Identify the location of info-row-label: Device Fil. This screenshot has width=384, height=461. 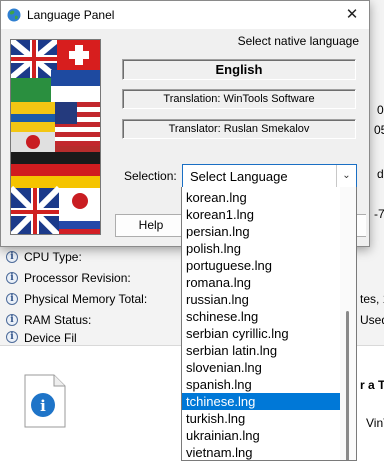
(50, 337).